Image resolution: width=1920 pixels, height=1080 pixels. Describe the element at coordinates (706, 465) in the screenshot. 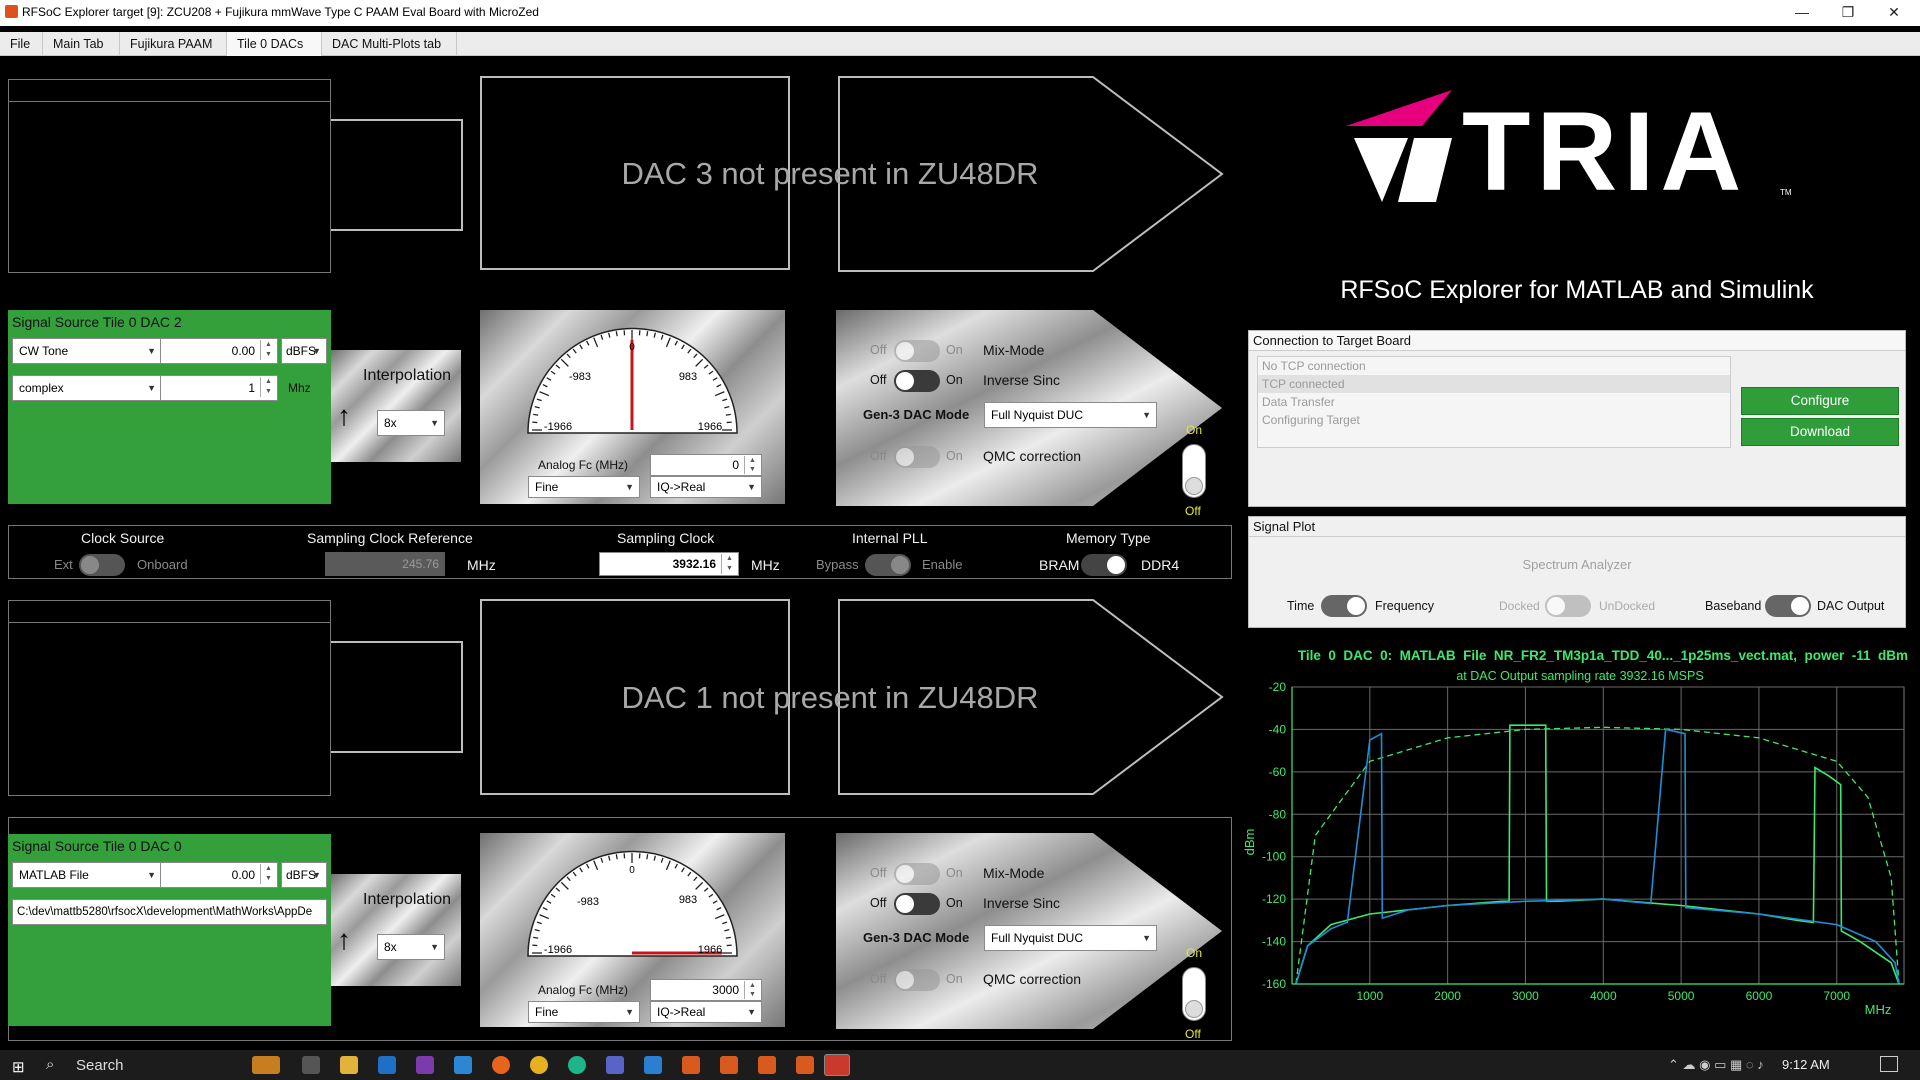

I see `dac2-analog-fc-input: 0 ▲ ▼` at that location.